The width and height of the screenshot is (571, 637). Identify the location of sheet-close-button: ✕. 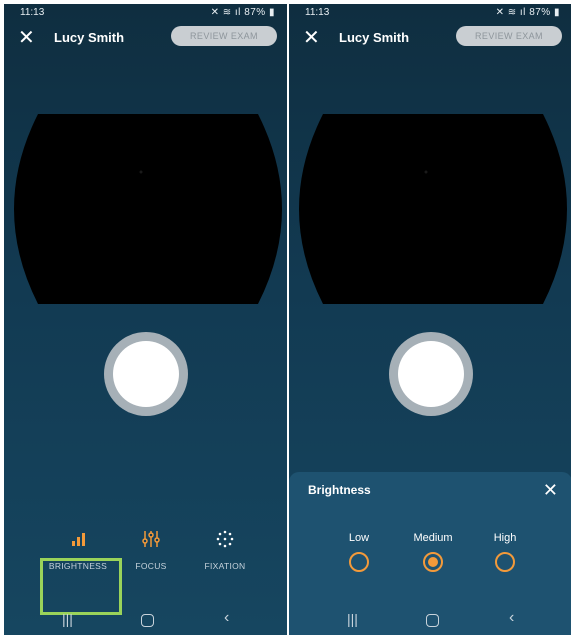
(550, 490).